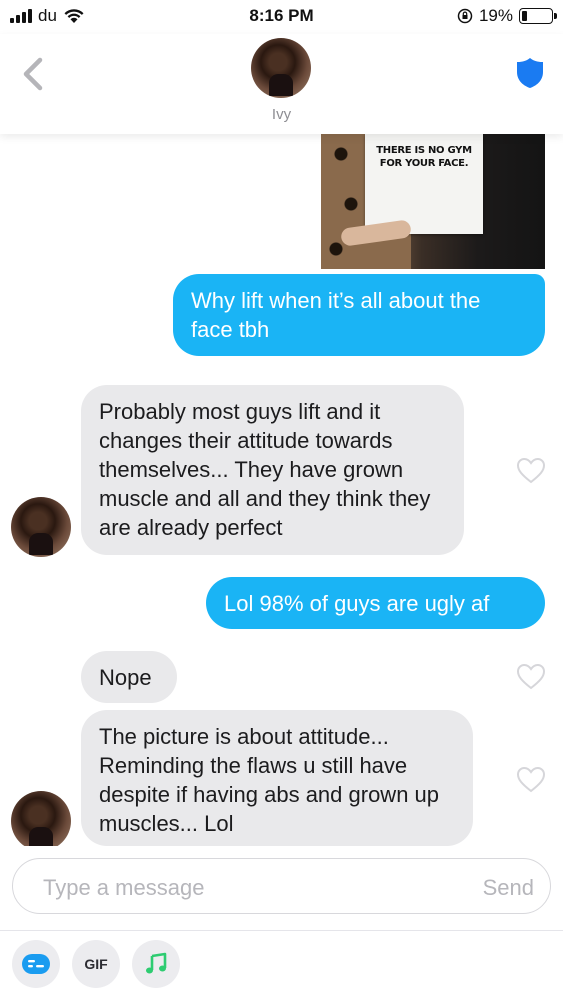  Describe the element at coordinates (524, 16) in the screenshot. I see `battery-fill` at that location.